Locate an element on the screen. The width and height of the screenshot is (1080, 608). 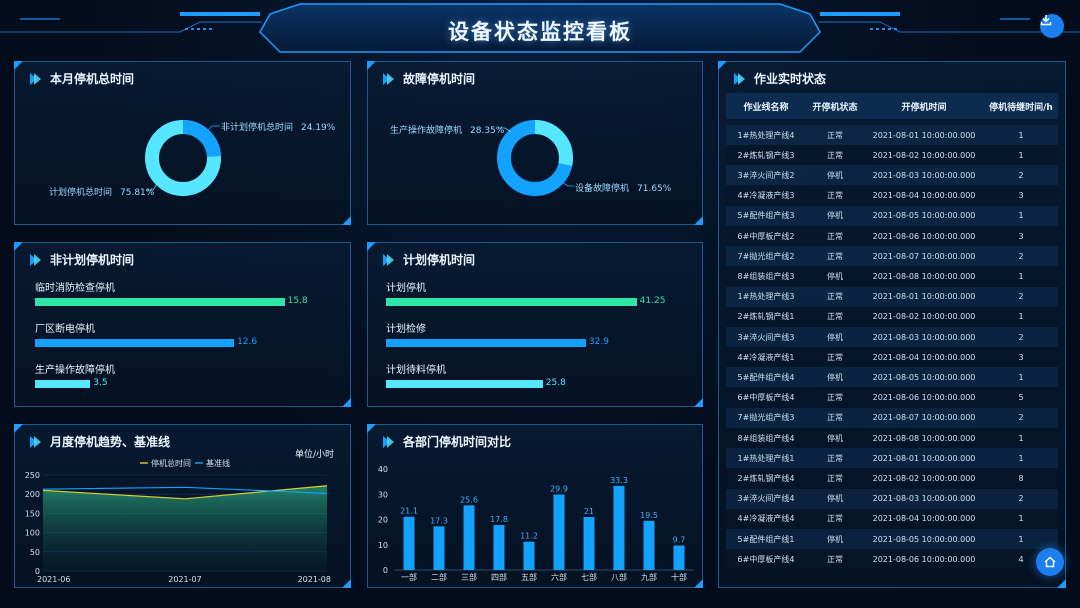
table-row: 8#组装组产线4 停机 2021-08-08 10:00:00.000 1 is located at coordinates (892, 438).